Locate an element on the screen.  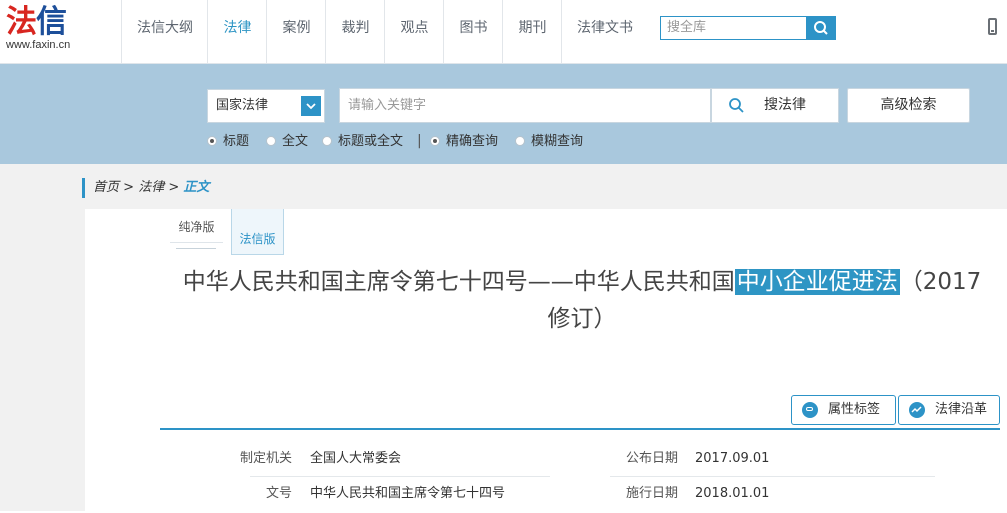
search-law-button: 搜法律 is located at coordinates (775, 105).